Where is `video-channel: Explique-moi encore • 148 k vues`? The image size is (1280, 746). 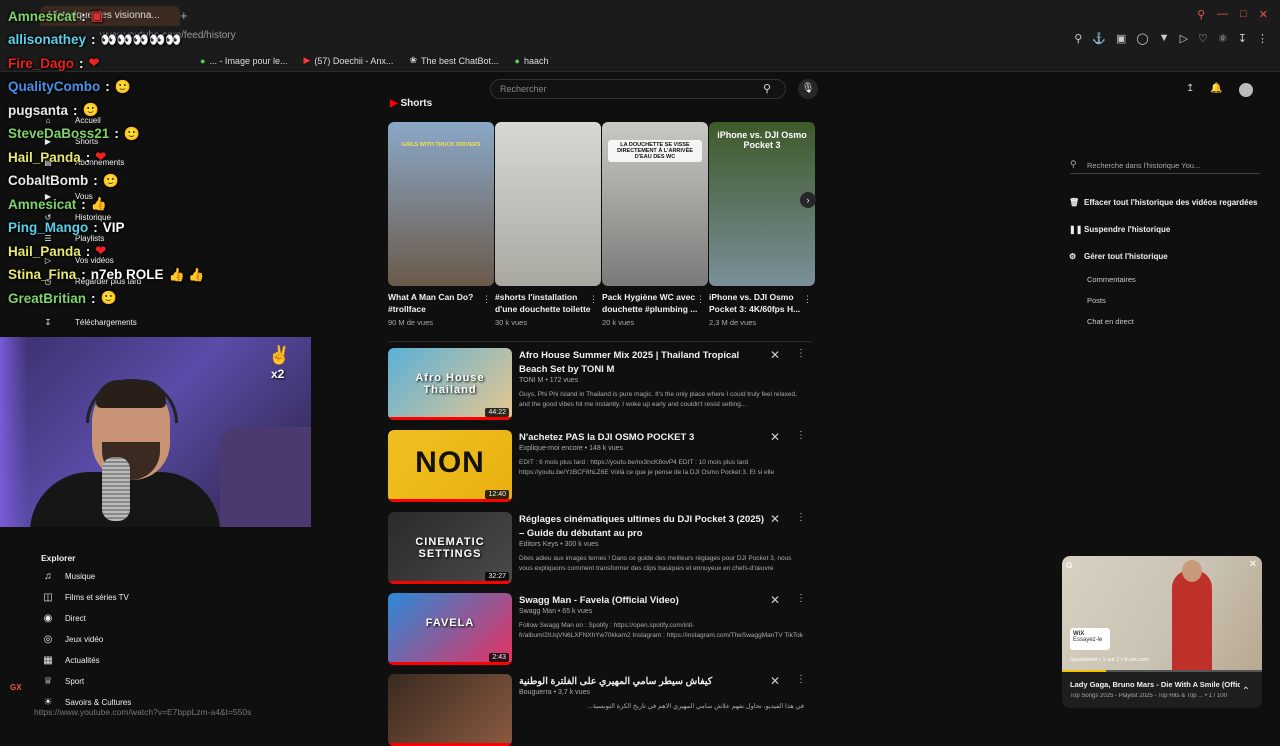
video-channel: Explique-moi encore • 148 k vues is located at coordinates (571, 448).